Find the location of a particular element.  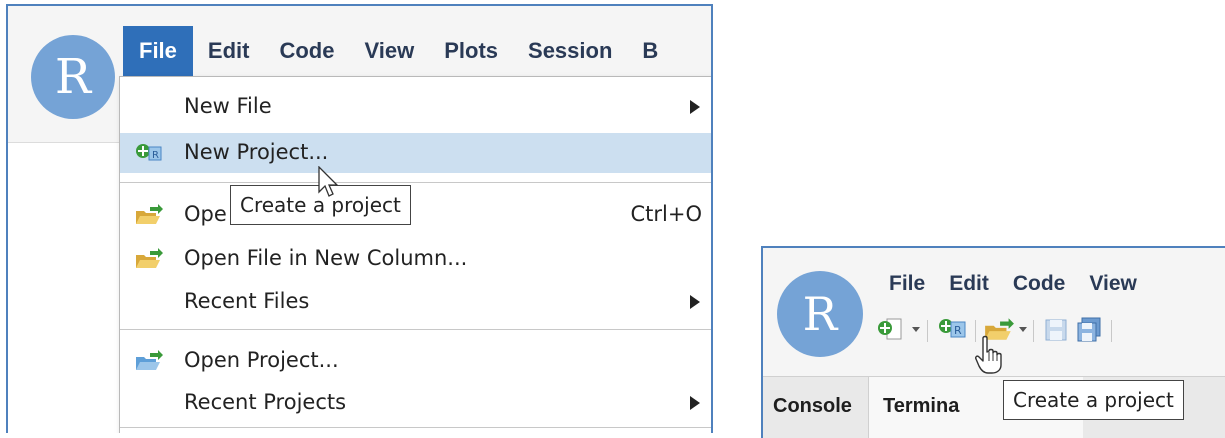

main-toolbar: R is located at coordinates (1048, 330).